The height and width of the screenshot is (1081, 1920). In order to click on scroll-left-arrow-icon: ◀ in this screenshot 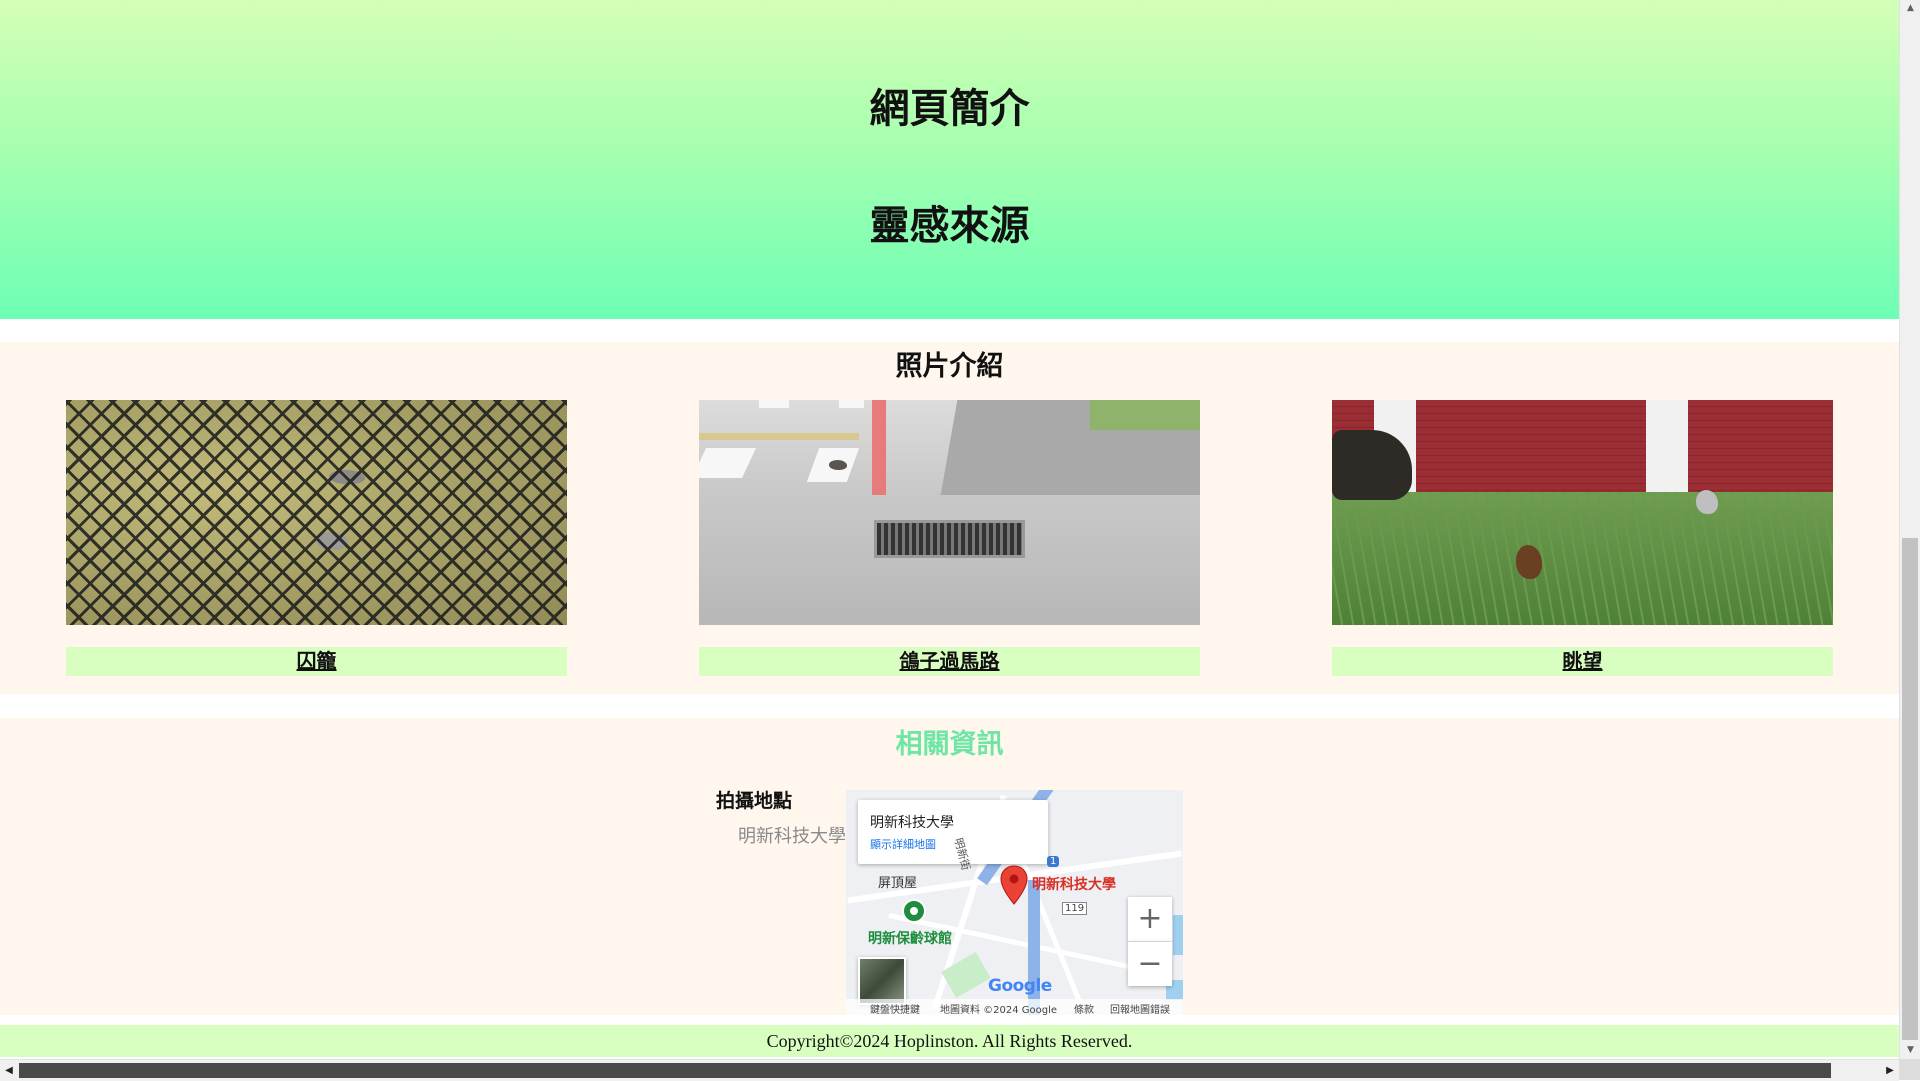, I will do `click(9, 1070)`.